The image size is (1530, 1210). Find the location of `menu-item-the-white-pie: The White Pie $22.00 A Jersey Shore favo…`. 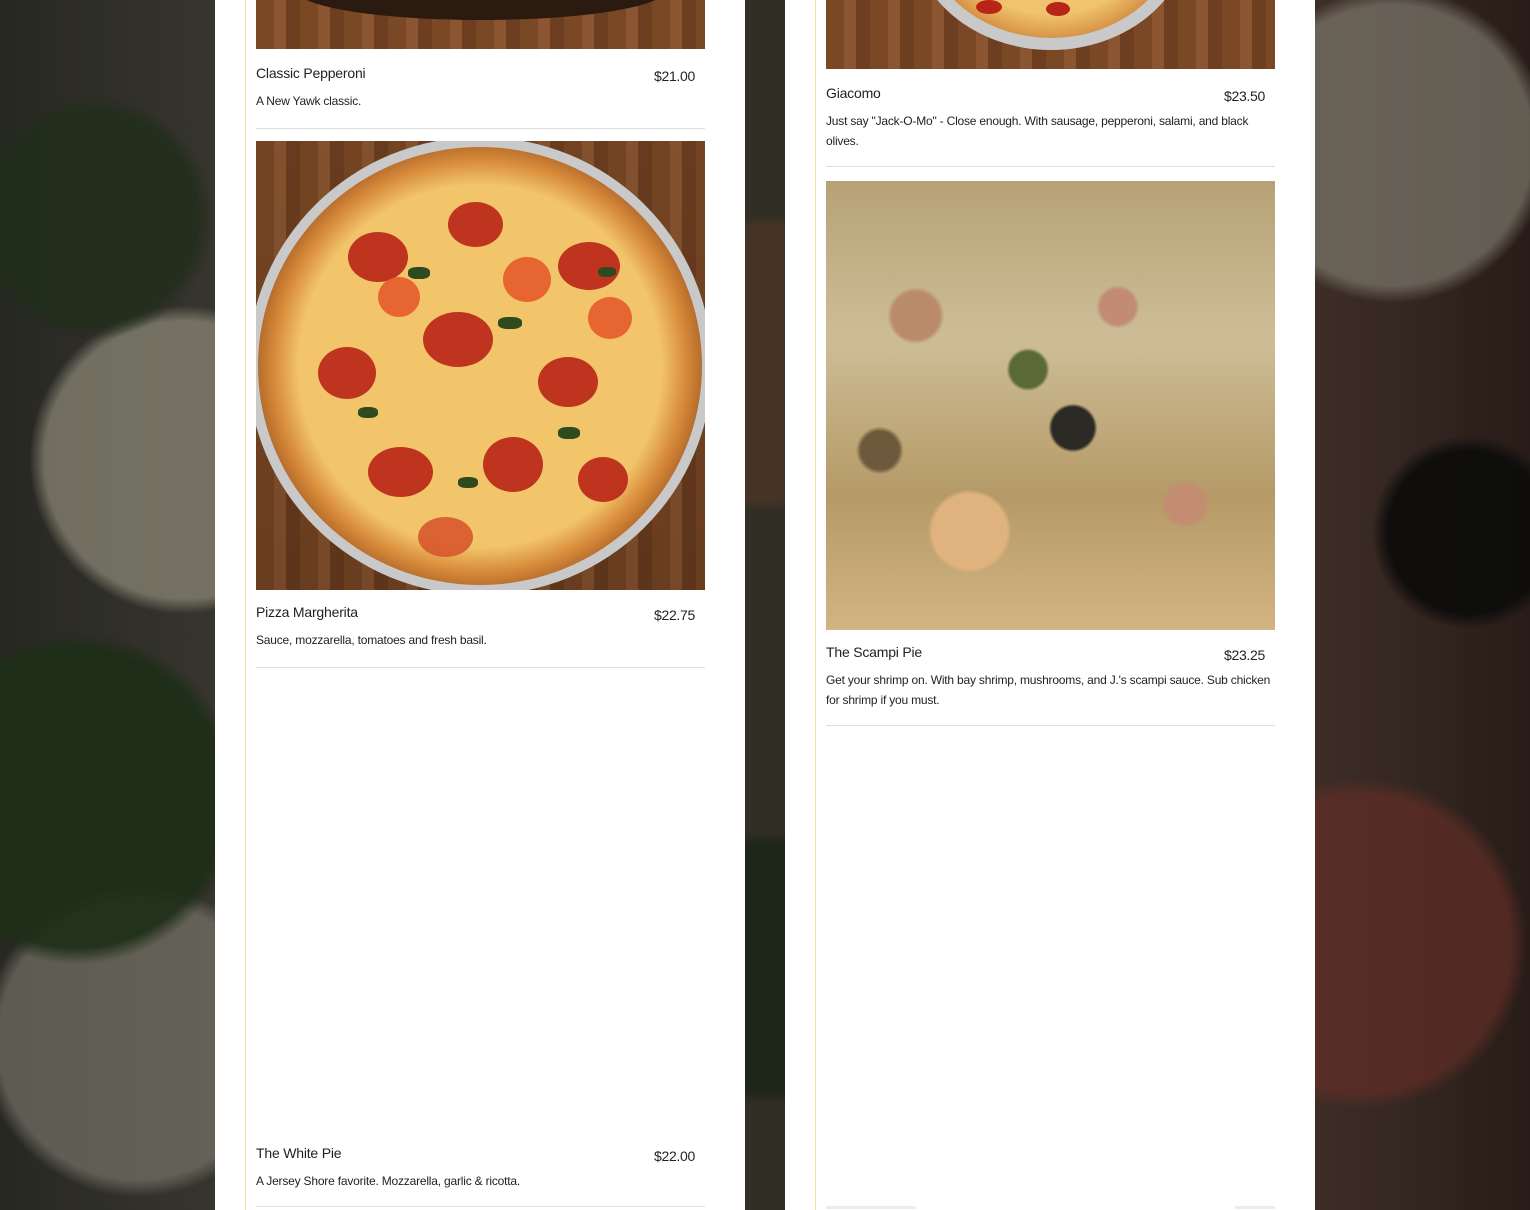

menu-item-the-white-pie: The White Pie $22.00 A Jersey Shore favo… is located at coordinates (480, 944).